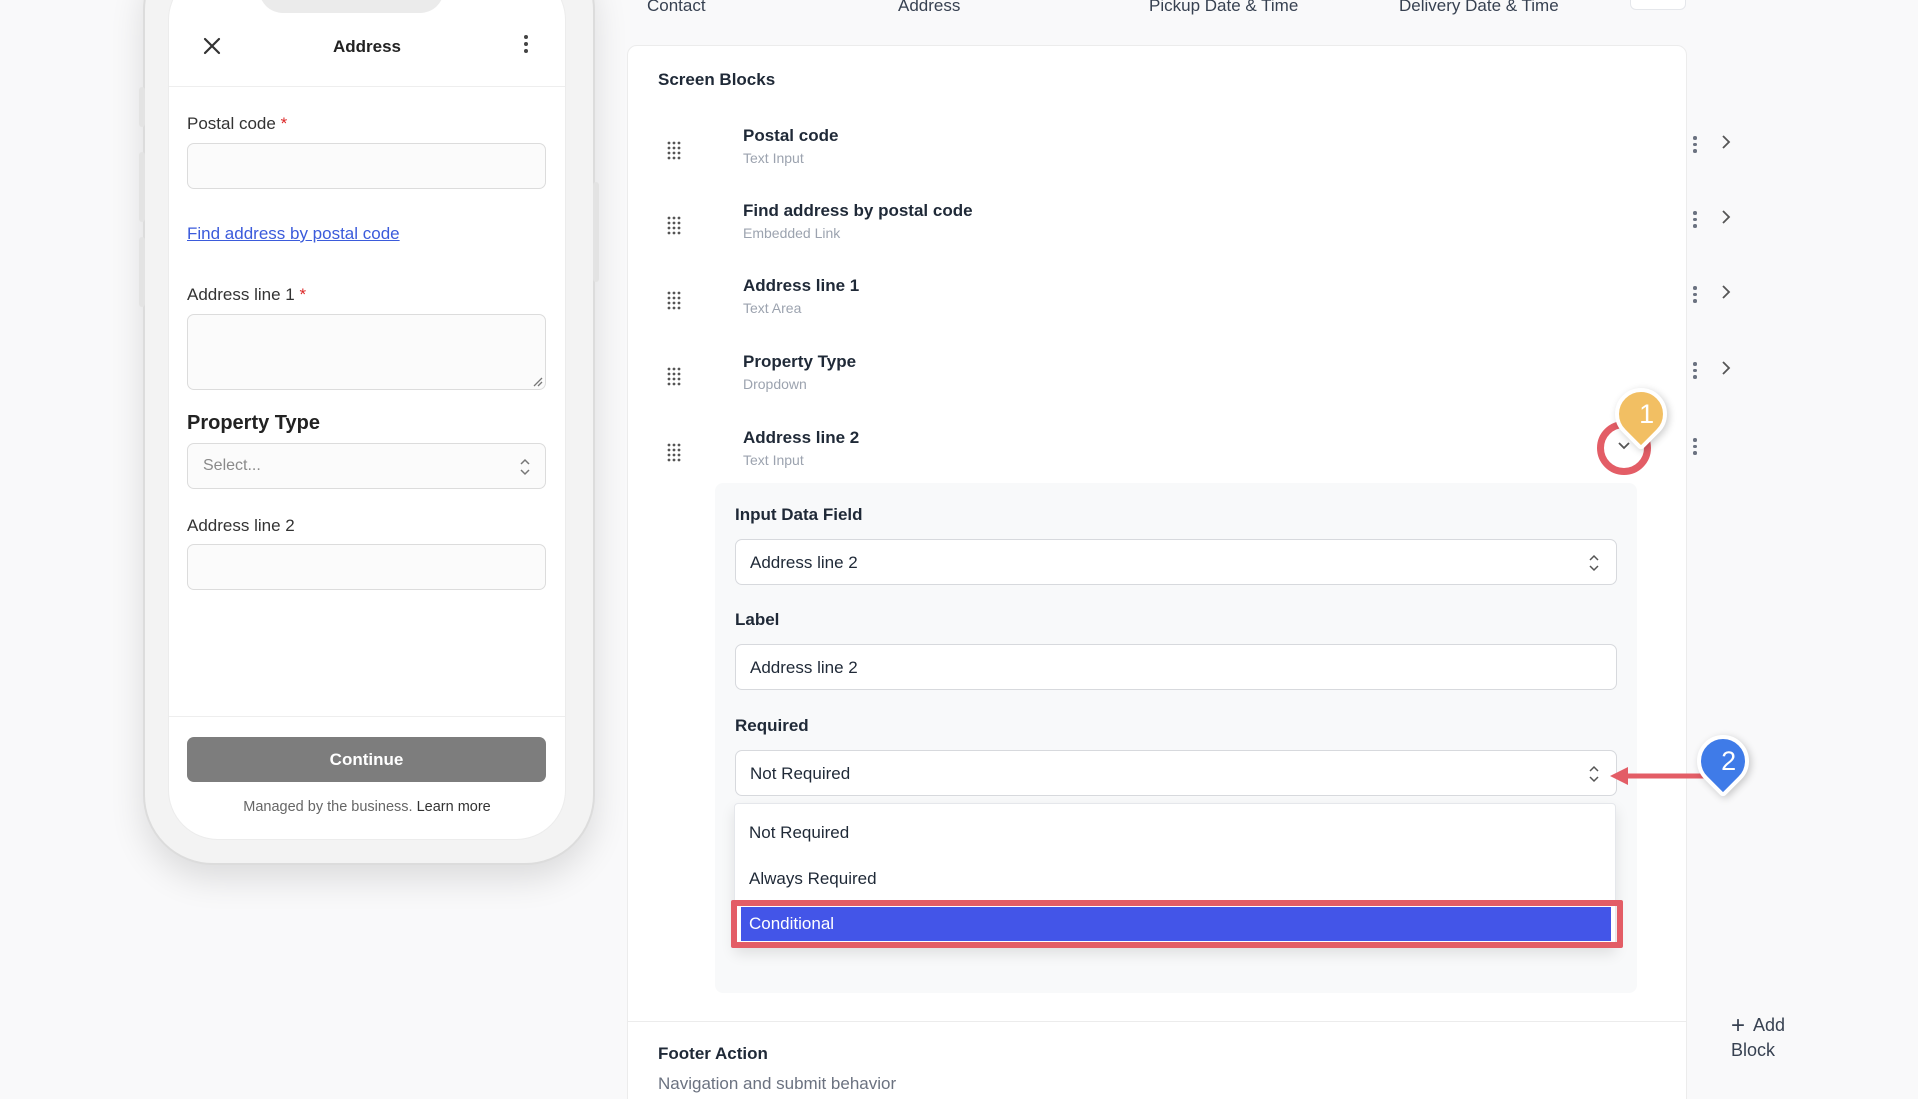  What do you see at coordinates (713, 1053) in the screenshot?
I see `footer-action-title: Footer Action` at bounding box center [713, 1053].